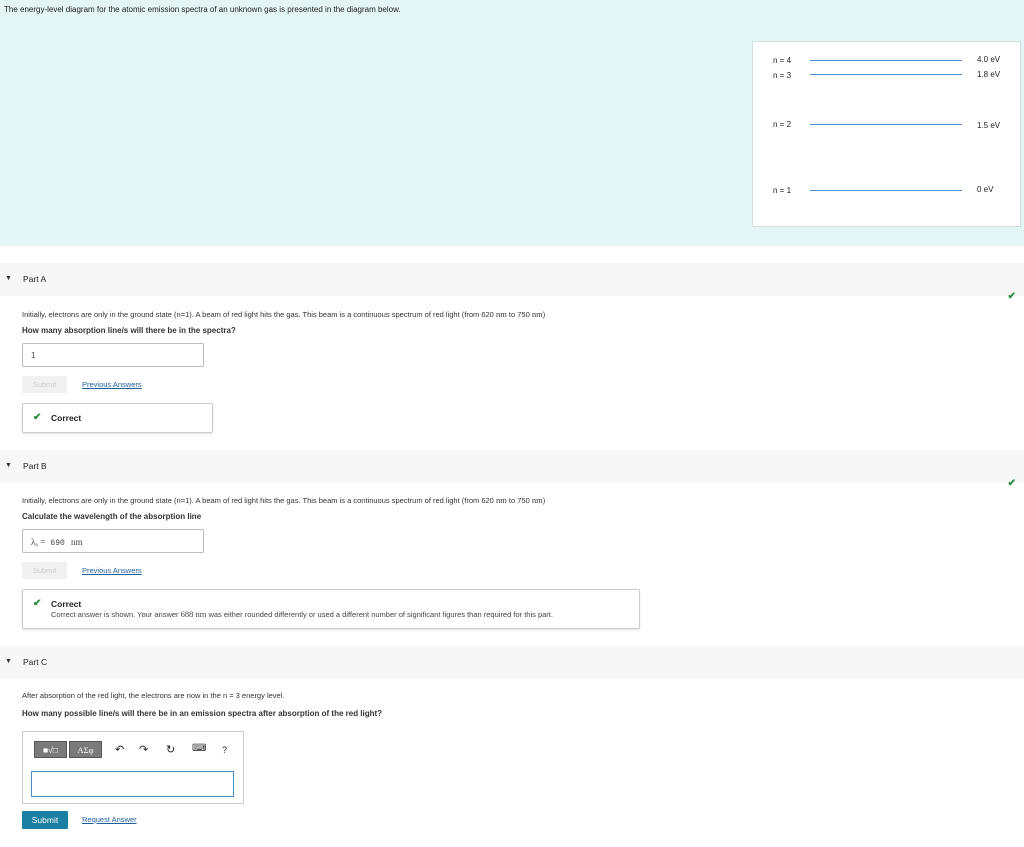 The height and width of the screenshot is (847, 1024). Describe the element at coordinates (66, 604) in the screenshot. I see `part-b-feedback-title: Correct` at that location.